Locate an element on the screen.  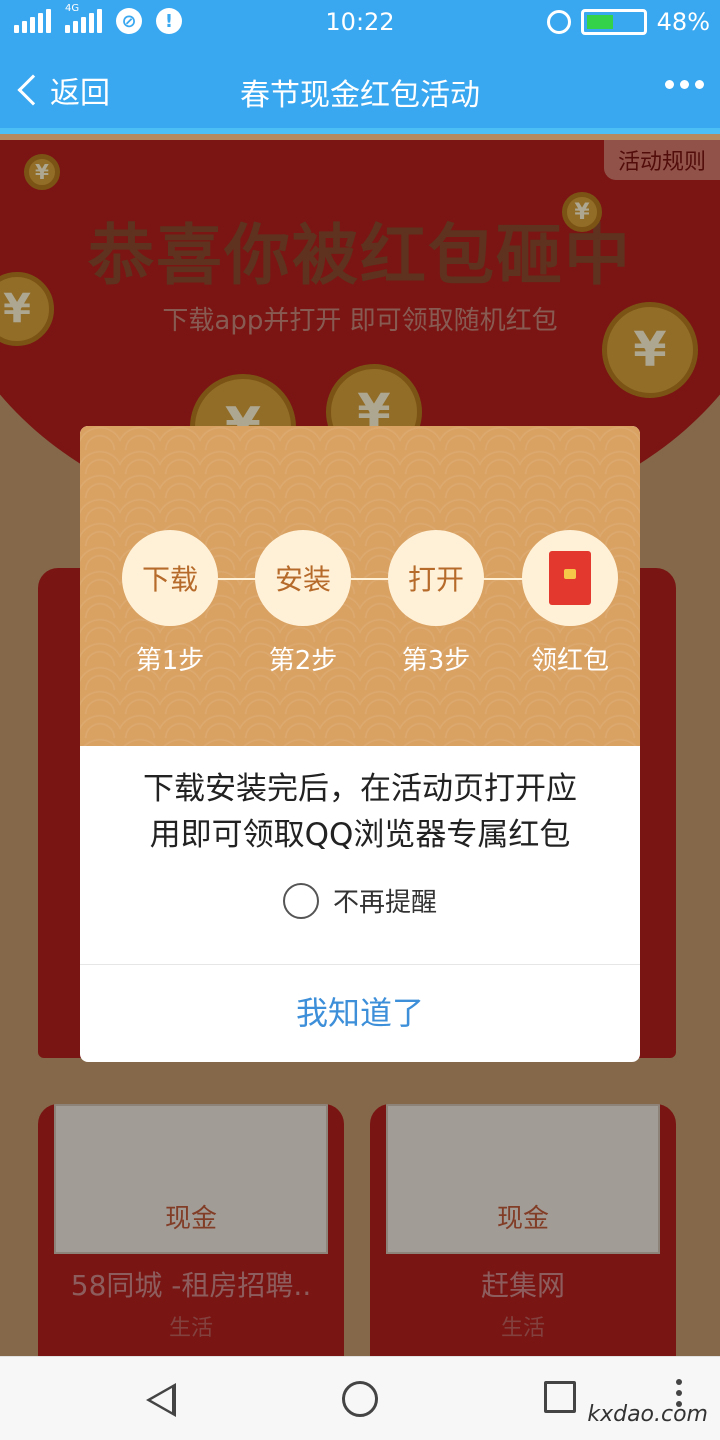
dont-remind-label: 不再提醒 is located at coordinates (384, 903).